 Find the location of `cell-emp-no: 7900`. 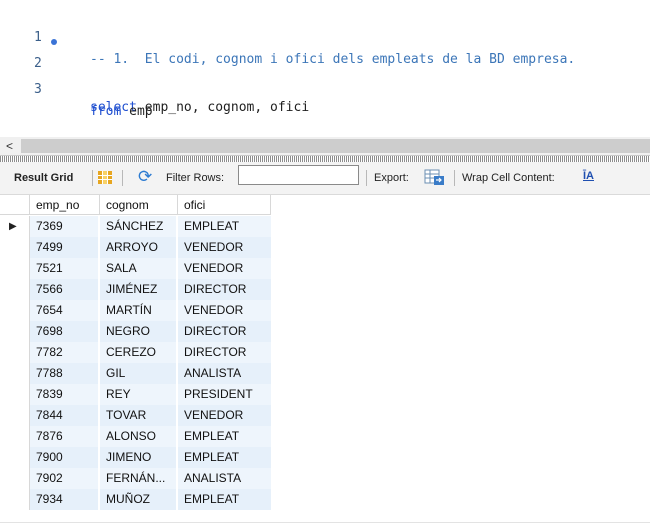

cell-emp-no: 7900 is located at coordinates (64, 457).